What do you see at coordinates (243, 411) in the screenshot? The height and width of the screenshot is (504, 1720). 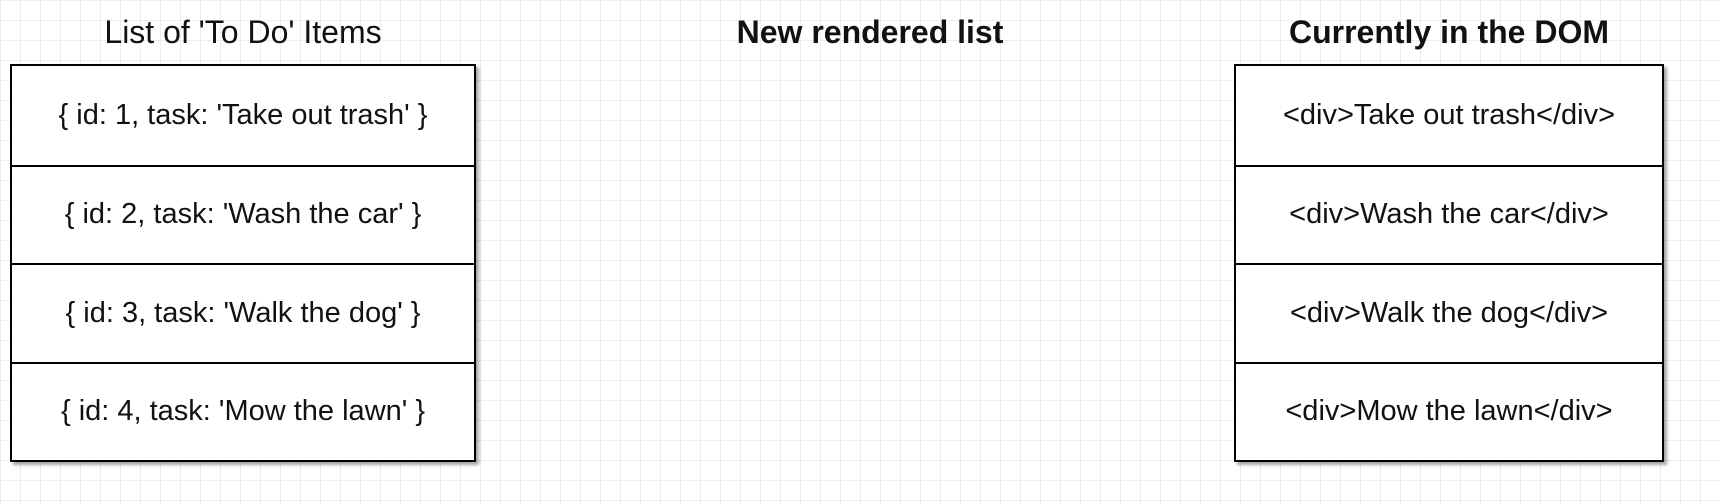 I see `todo-item-4: { id: 4, task: 'Mow the lawn' }` at bounding box center [243, 411].